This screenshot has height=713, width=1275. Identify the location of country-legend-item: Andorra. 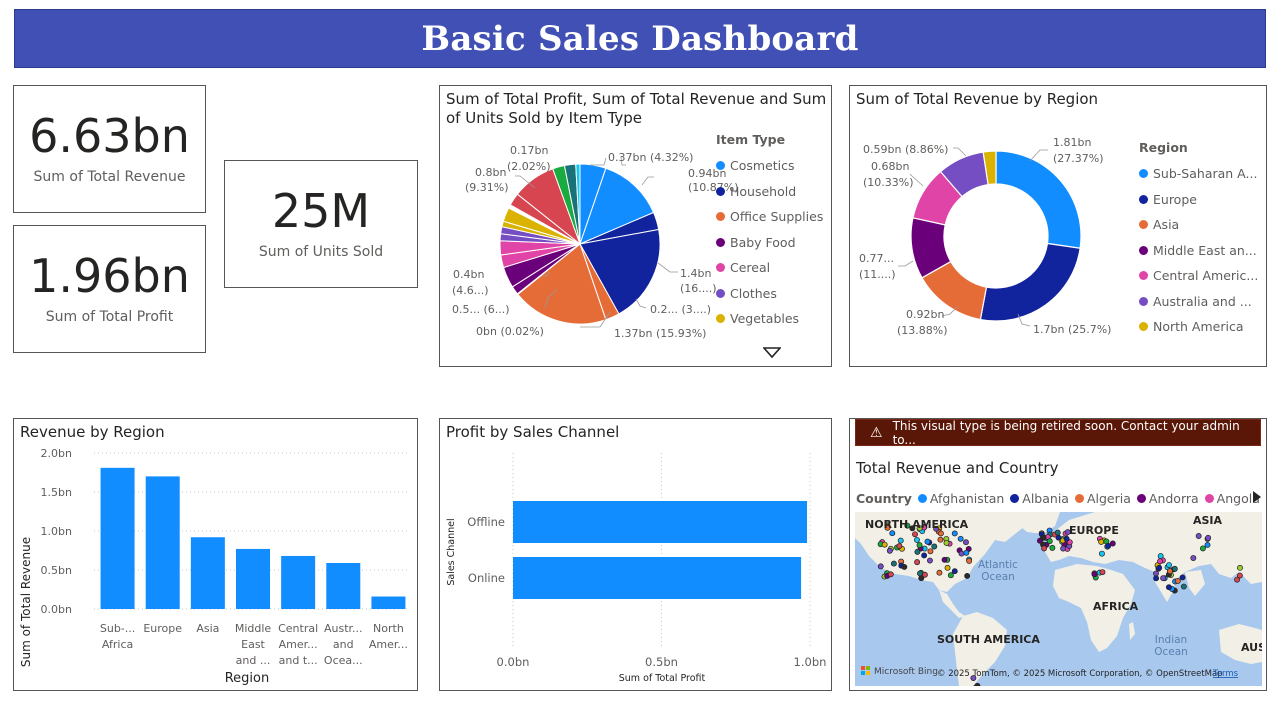
(1167, 498).